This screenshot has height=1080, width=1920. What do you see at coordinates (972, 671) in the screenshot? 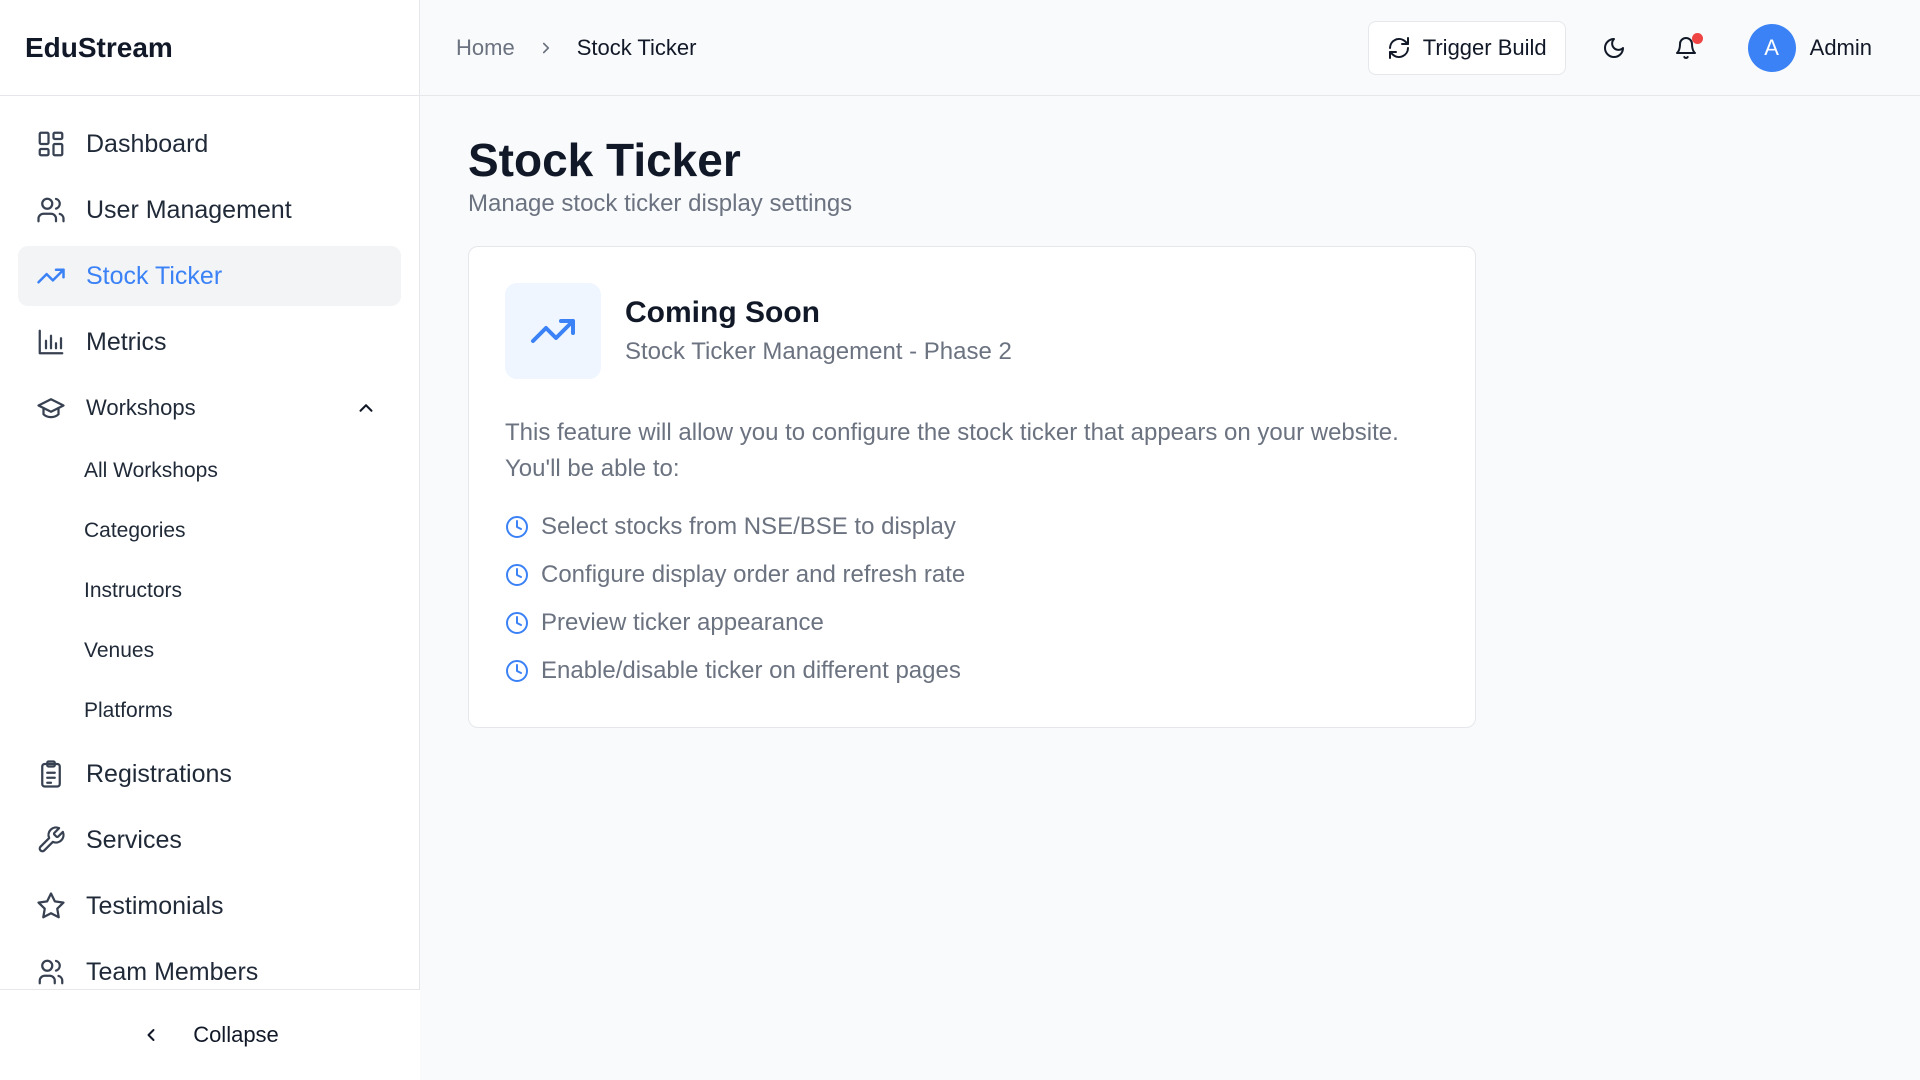
I see `list-item: Enable/disable ticker on different pages` at bounding box center [972, 671].